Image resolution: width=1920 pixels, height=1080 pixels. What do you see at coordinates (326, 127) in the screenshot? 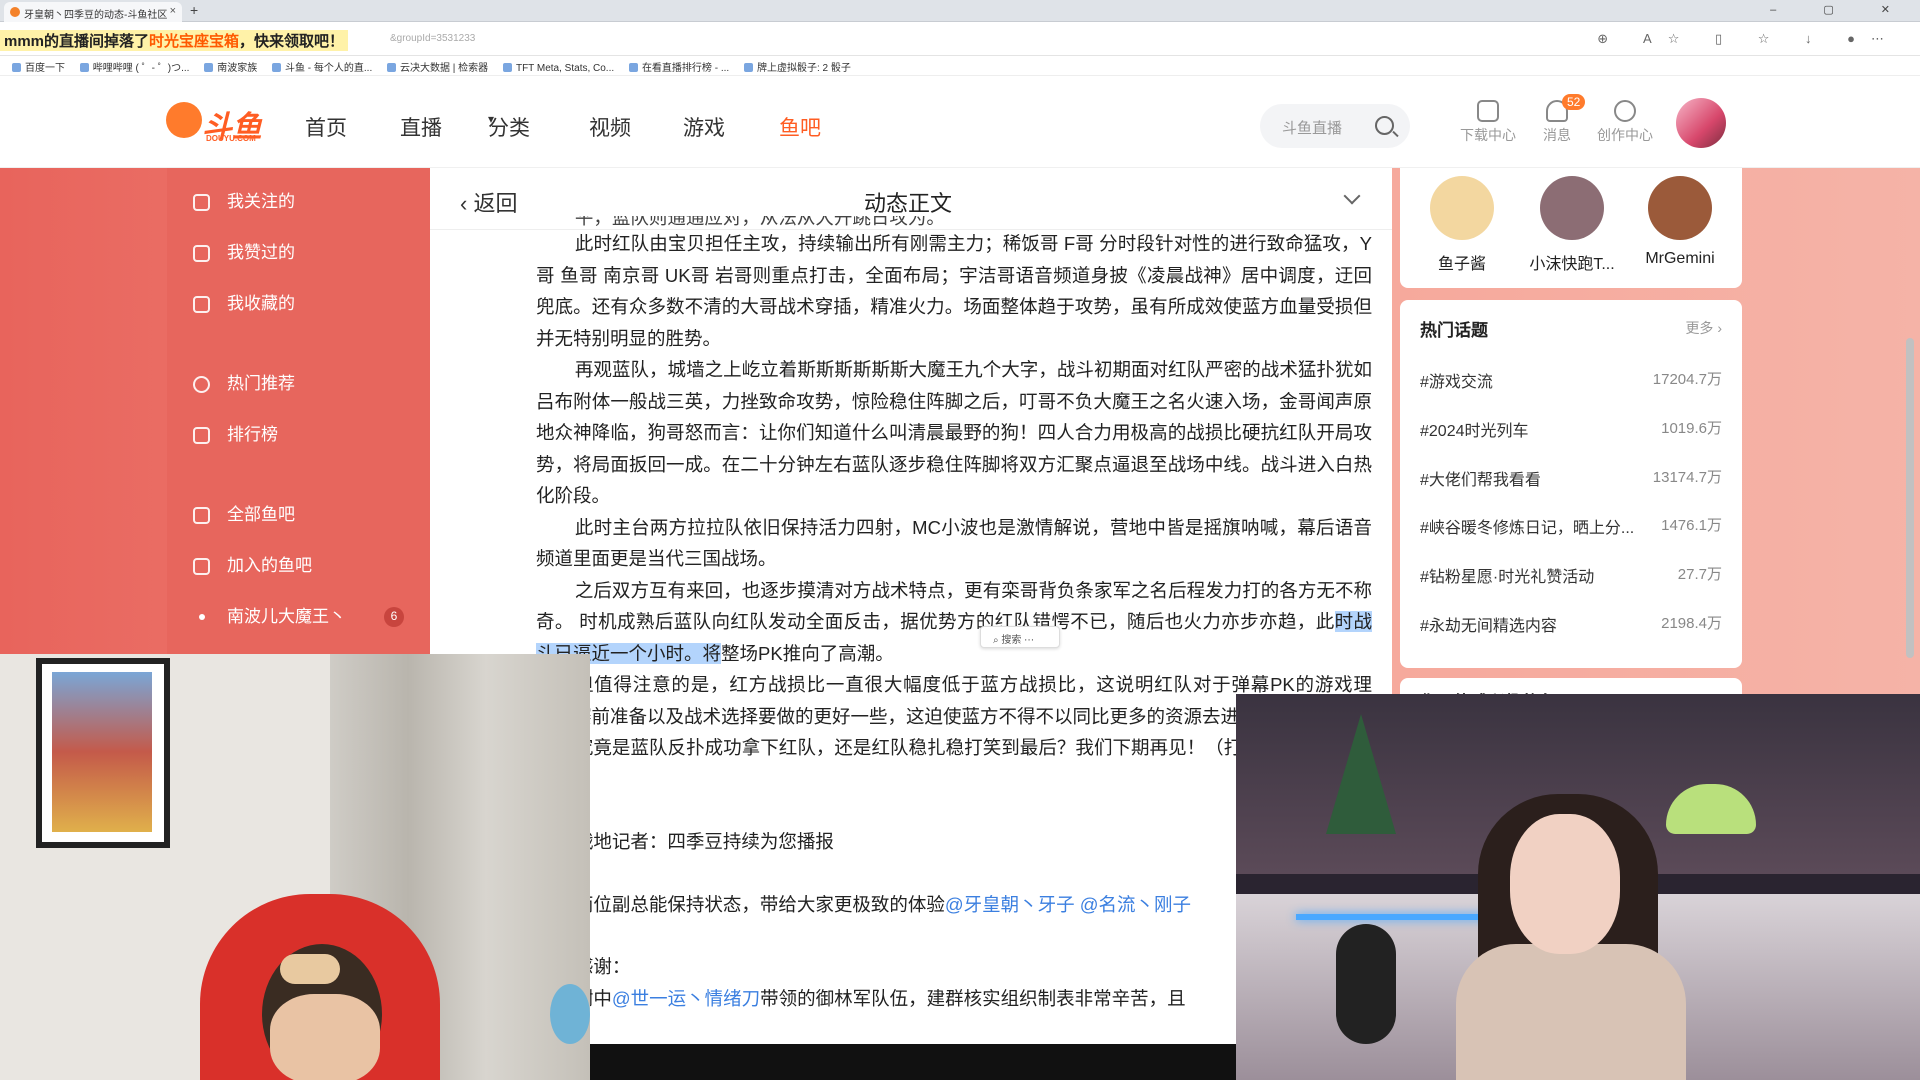
I see `nav-home: 首页` at bounding box center [326, 127].